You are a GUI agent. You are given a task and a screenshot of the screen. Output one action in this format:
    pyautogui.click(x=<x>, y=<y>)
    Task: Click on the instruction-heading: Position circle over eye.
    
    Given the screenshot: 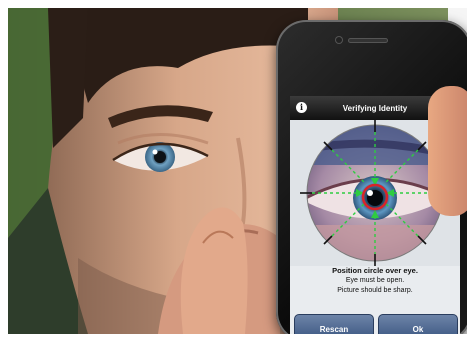 What is the action you would take?
    pyautogui.click(x=375, y=270)
    